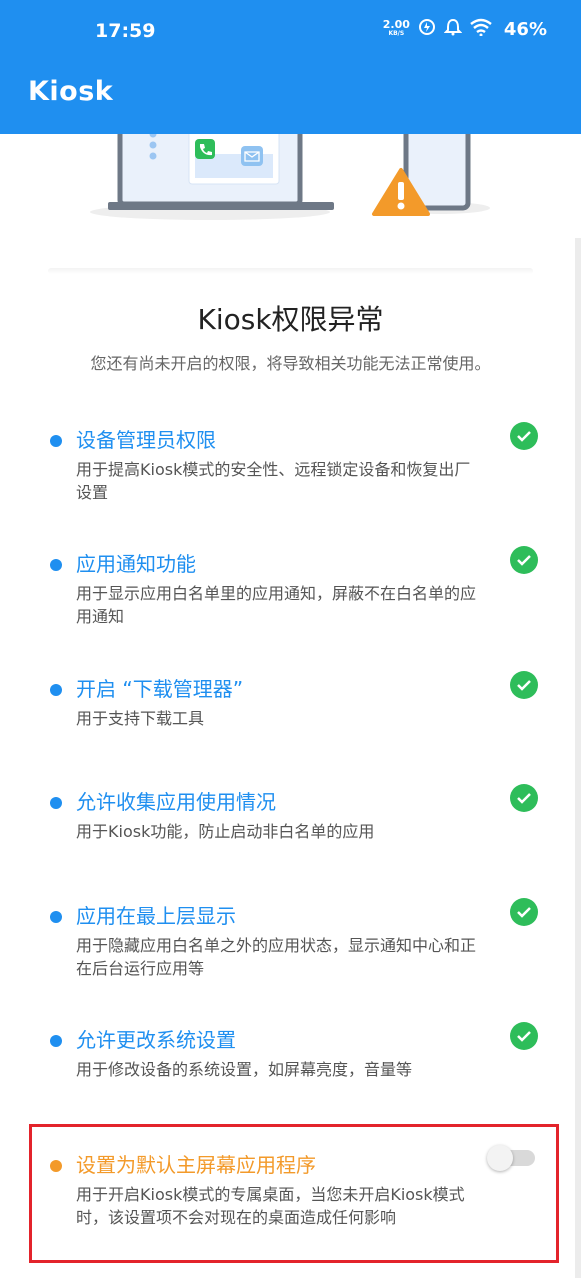 This screenshot has height=1278, width=581. What do you see at coordinates (396, 33) in the screenshot?
I see `net-speed-unit: KB/S` at bounding box center [396, 33].